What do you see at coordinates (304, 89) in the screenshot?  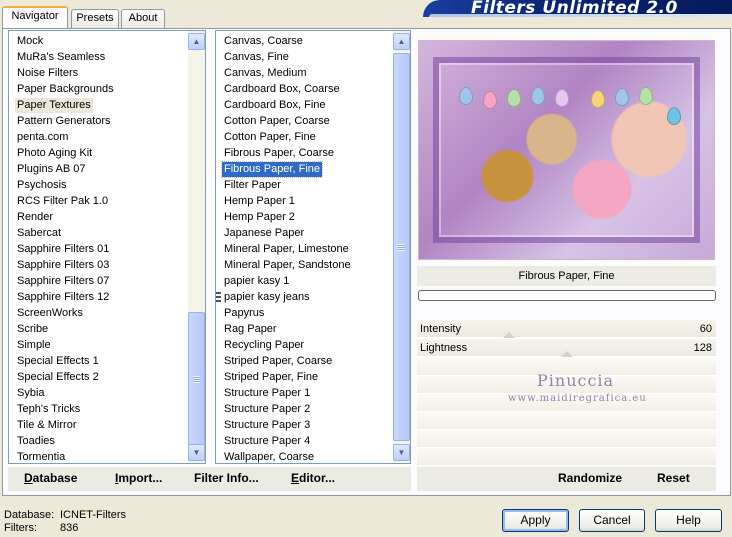 I see `filter-item: Cardboard Box, Coarse` at bounding box center [304, 89].